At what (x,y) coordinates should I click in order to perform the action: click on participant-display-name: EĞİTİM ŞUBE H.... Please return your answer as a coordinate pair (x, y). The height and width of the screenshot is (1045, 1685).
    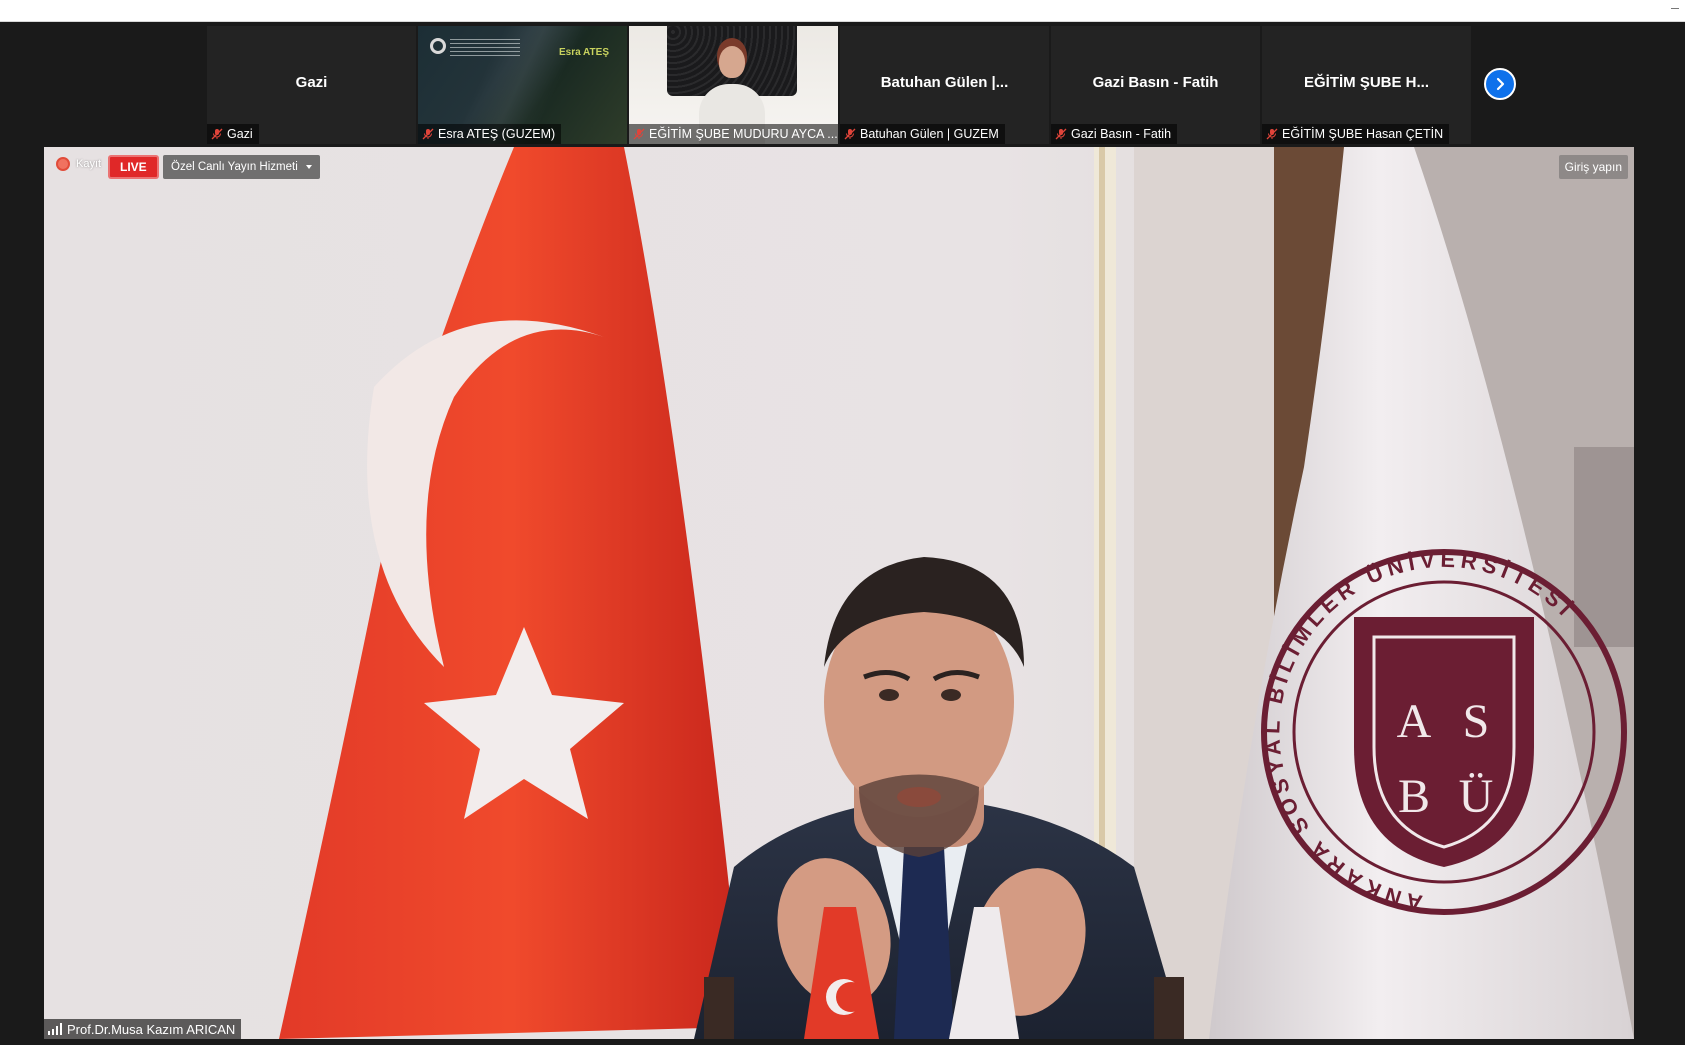
    Looking at the image, I should click on (1366, 82).